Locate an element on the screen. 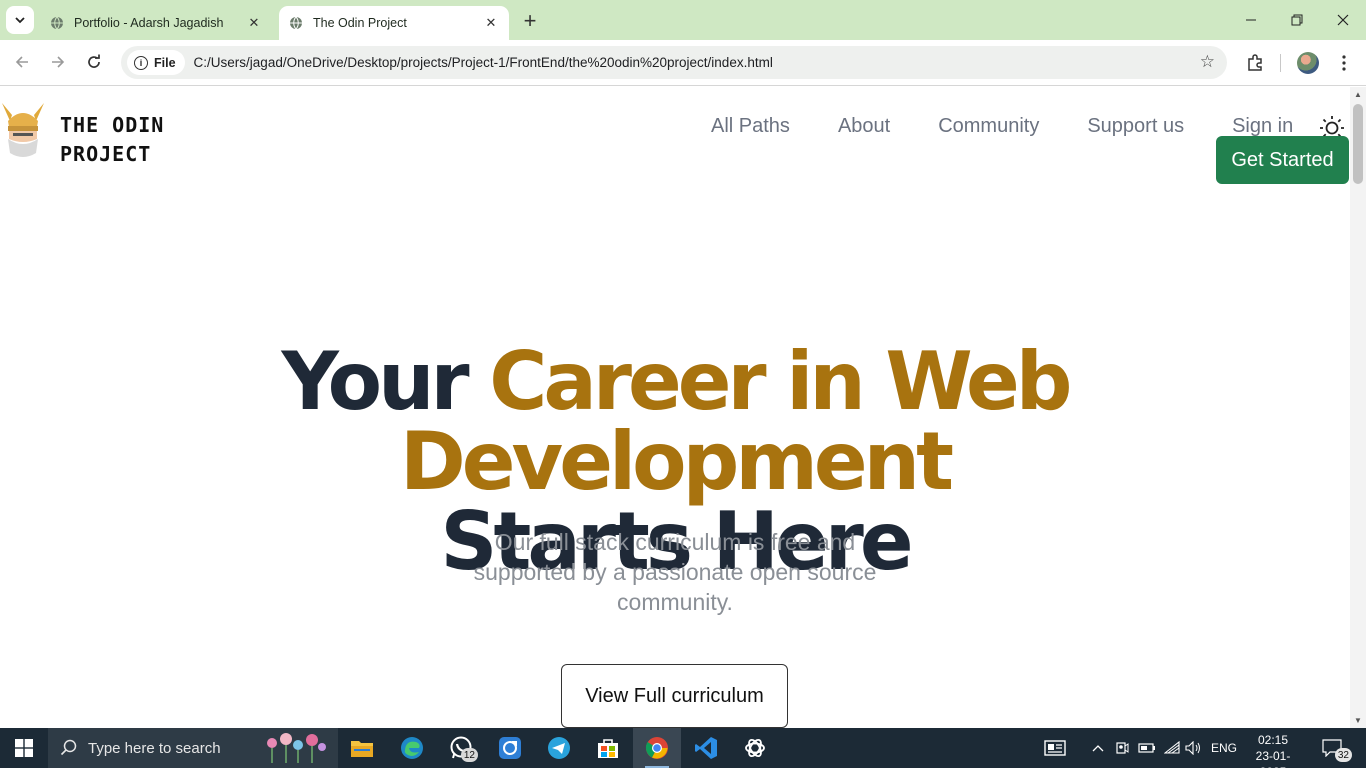 This screenshot has height=768, width=1366. tray-meet-now is located at coordinates (1122, 748).